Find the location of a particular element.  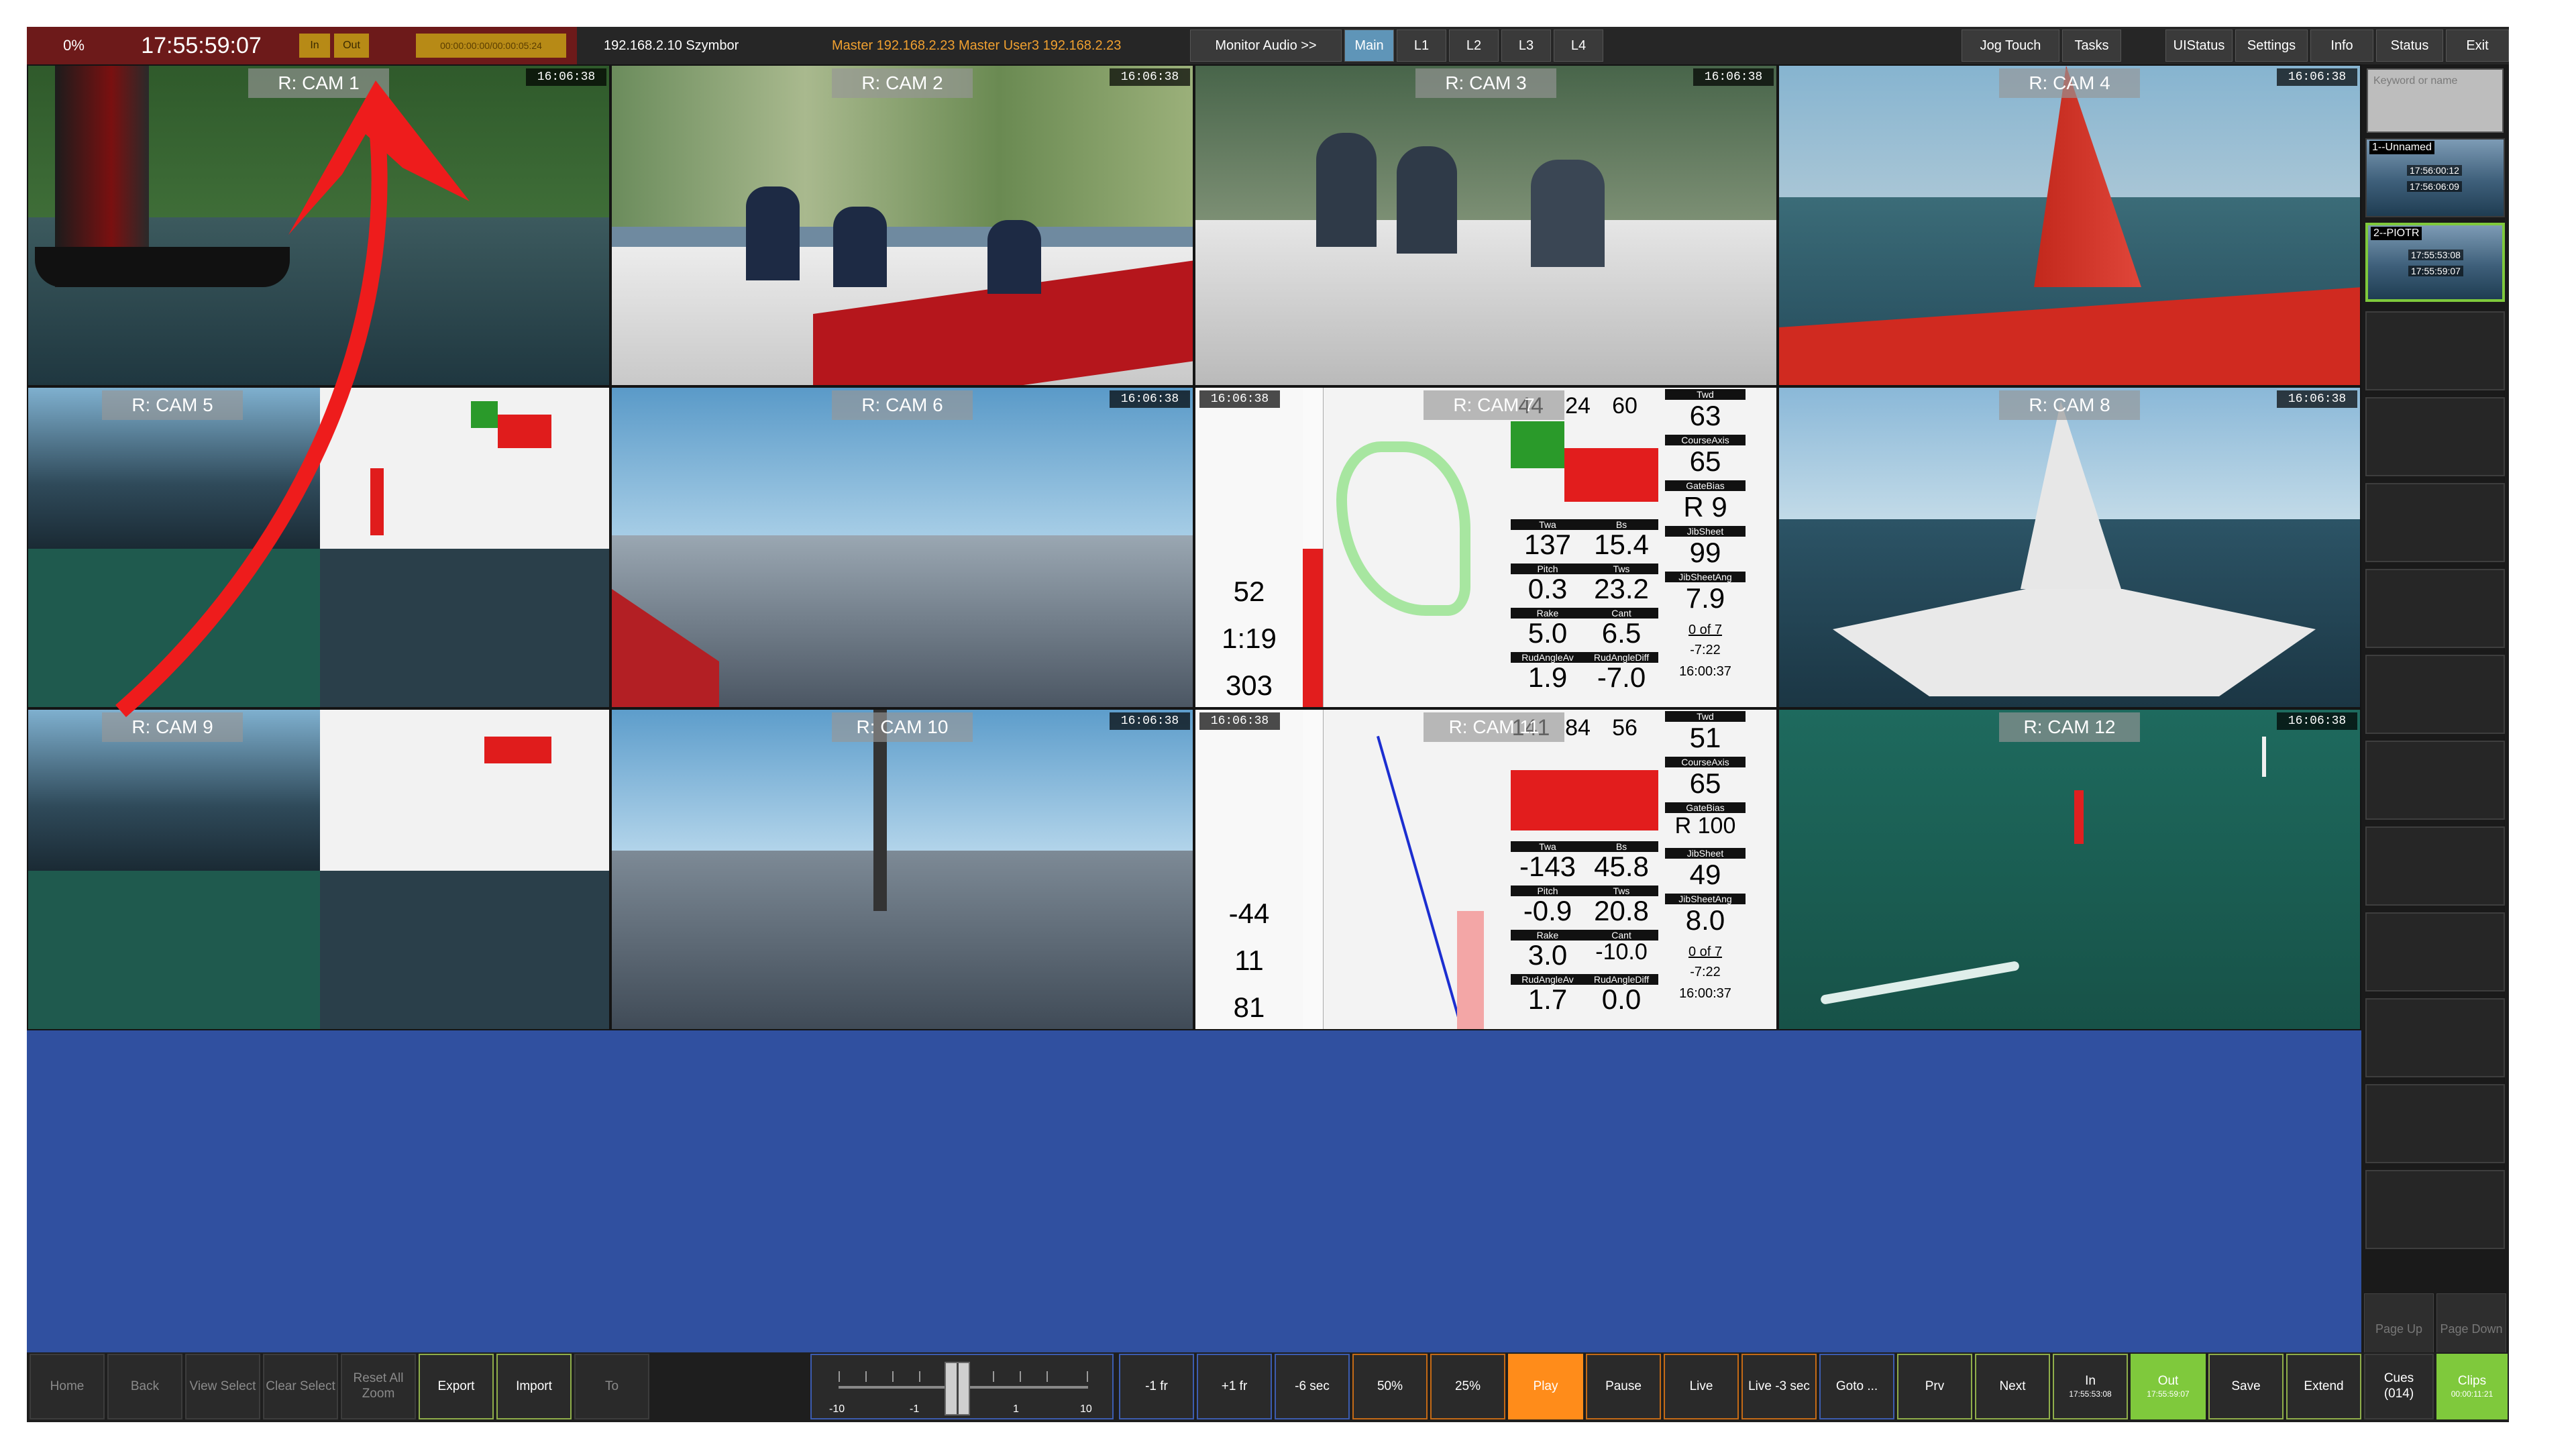

out-indicator: Out is located at coordinates (351, 46).